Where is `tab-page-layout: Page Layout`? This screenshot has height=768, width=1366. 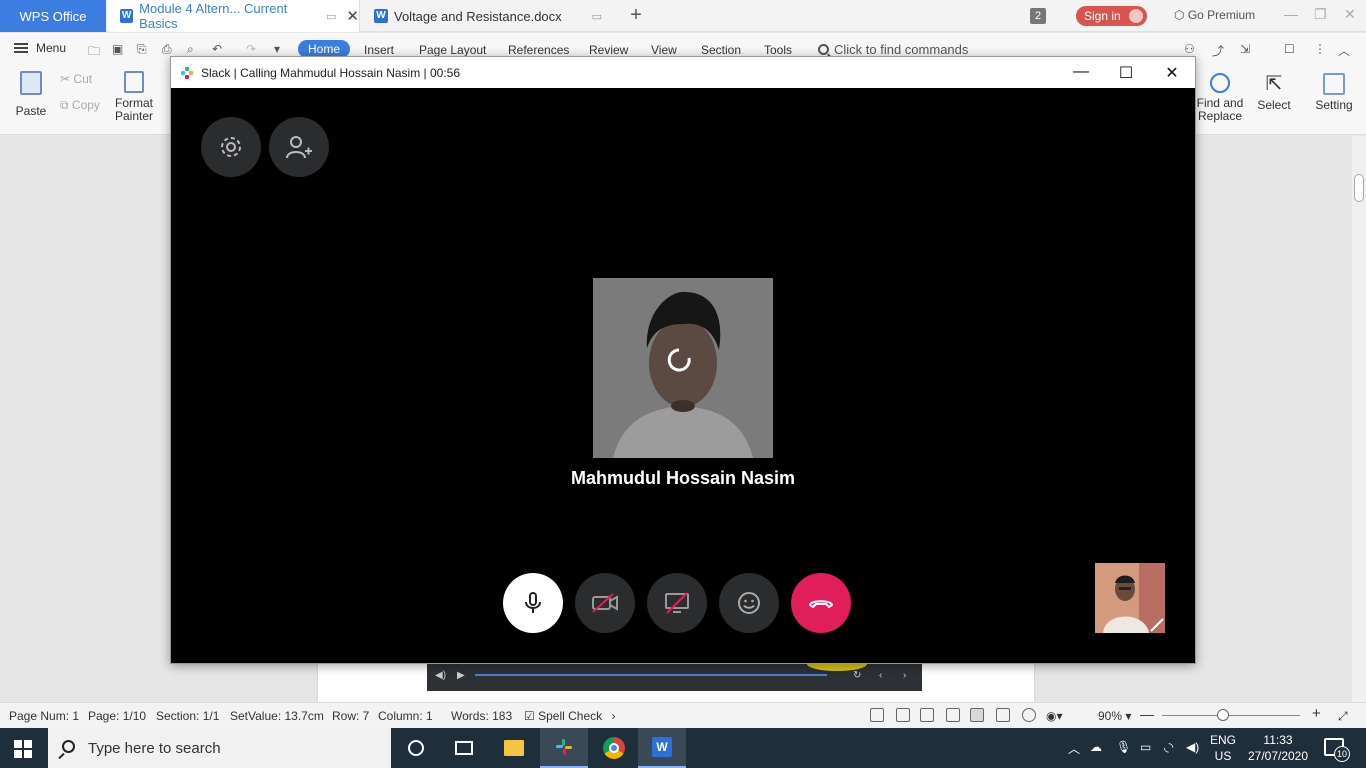 tab-page-layout: Page Layout is located at coordinates (452, 50).